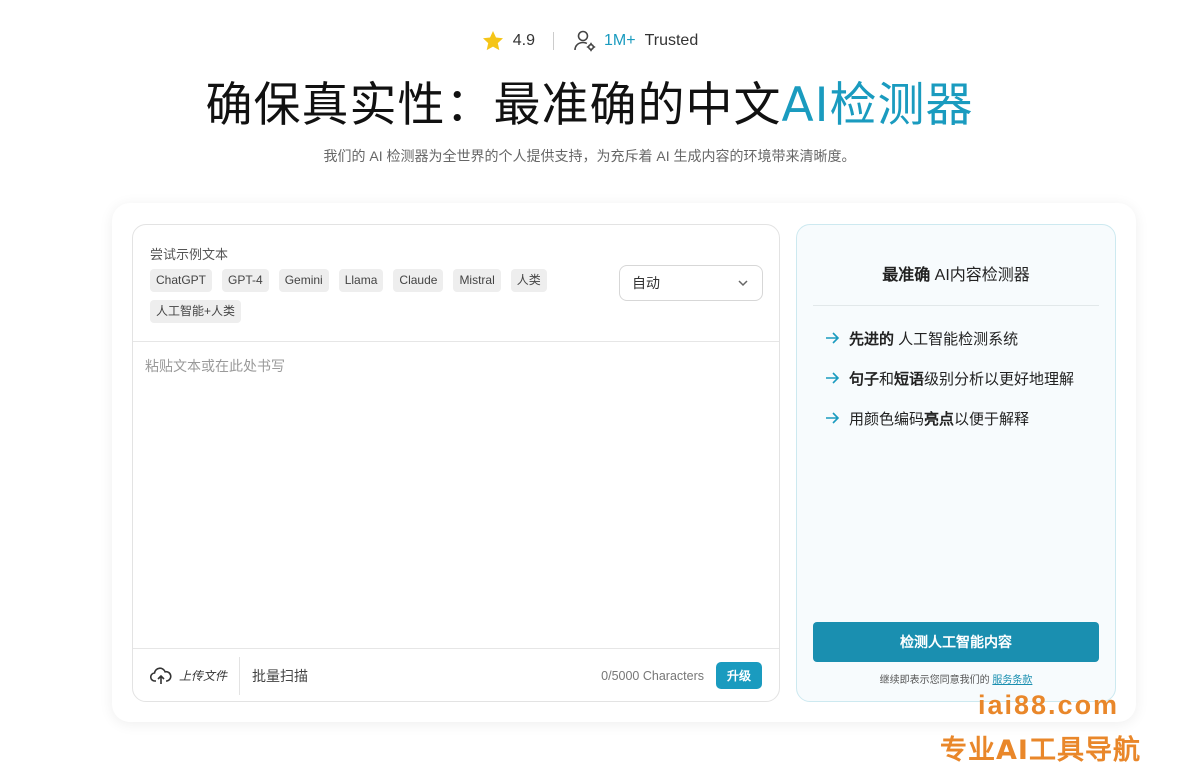 Image resolution: width=1179 pixels, height=770 pixels. I want to click on feature-rest: 以便于解释, so click(992, 419).